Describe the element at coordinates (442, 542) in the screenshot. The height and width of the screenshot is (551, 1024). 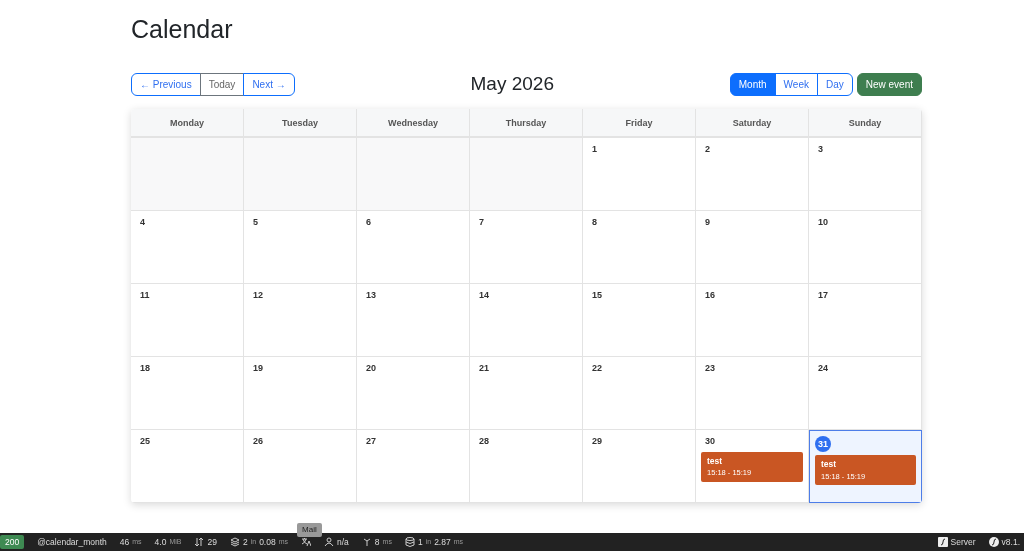
I see `metric-value: 2.87` at that location.